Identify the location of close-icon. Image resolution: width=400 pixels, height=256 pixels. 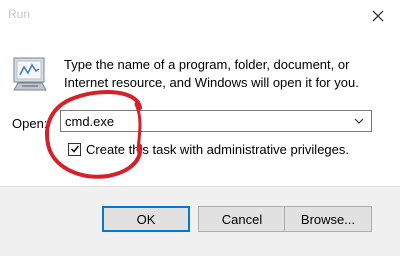
(378, 16).